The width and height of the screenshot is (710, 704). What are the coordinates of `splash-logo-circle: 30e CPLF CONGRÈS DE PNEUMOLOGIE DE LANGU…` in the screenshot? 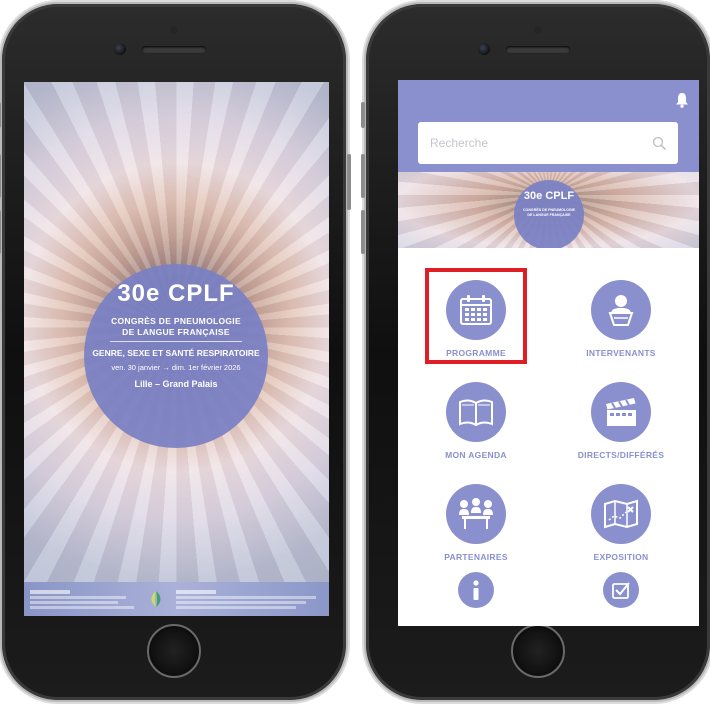 It's located at (176, 356).